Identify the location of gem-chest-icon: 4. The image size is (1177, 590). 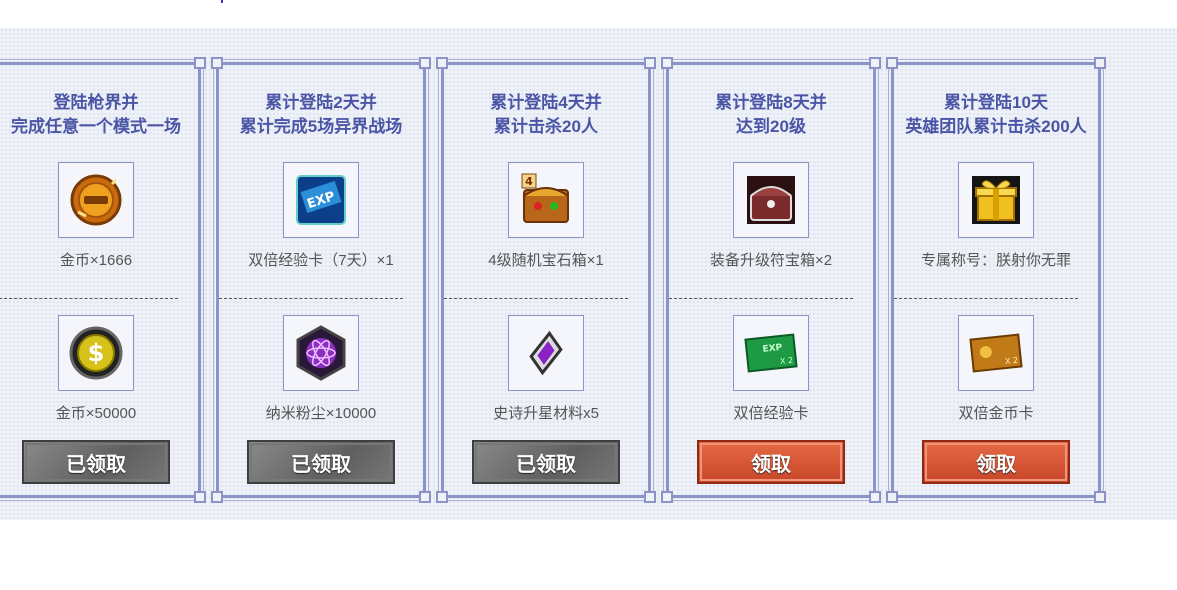
(546, 200).